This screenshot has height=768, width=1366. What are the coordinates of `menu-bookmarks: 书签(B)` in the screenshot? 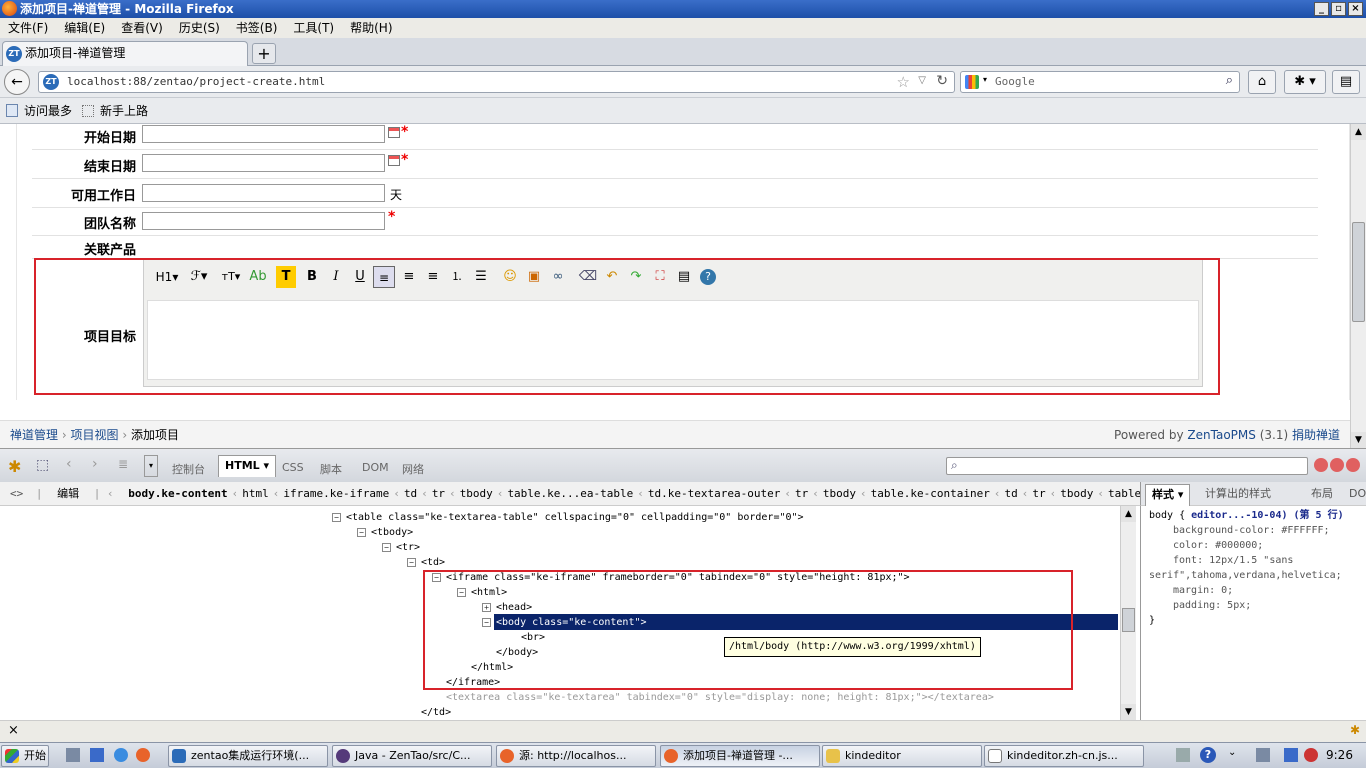 It's located at (257, 28).